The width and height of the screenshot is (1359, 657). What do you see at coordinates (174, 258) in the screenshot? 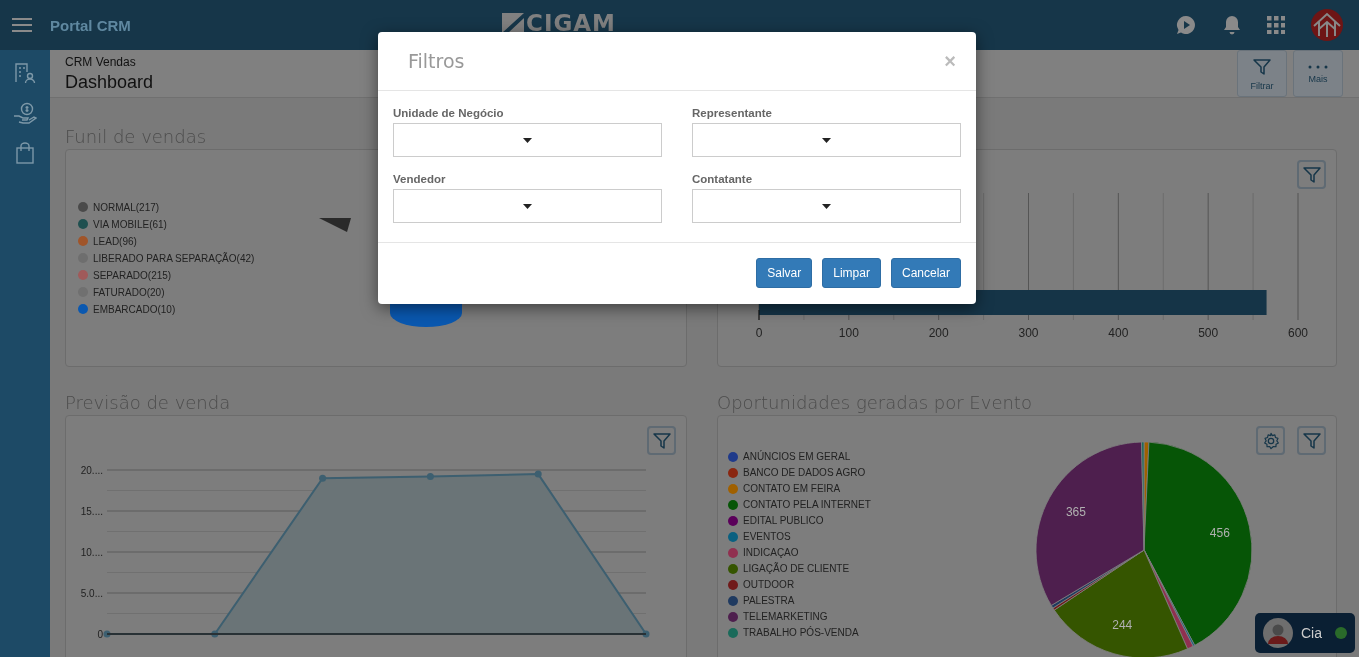
I see `legend-label: LIBERADO PARA SEPARAÇÃO(42)` at bounding box center [174, 258].